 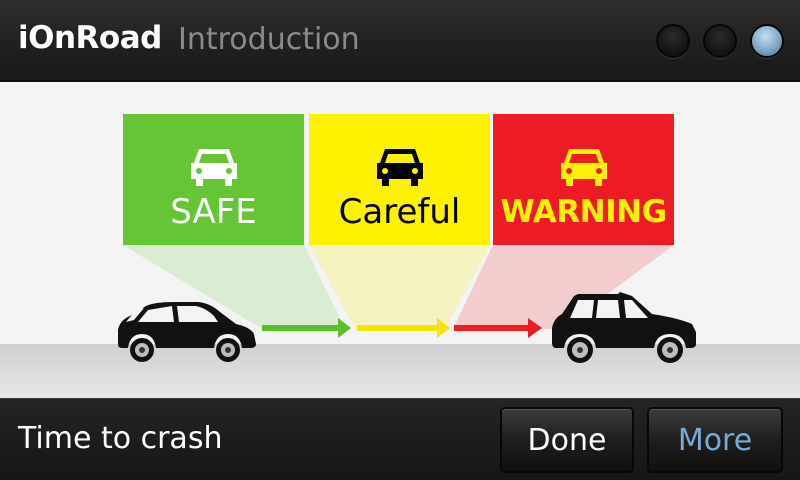 I want to click on warning-zone-box: WARNING, so click(x=583, y=179).